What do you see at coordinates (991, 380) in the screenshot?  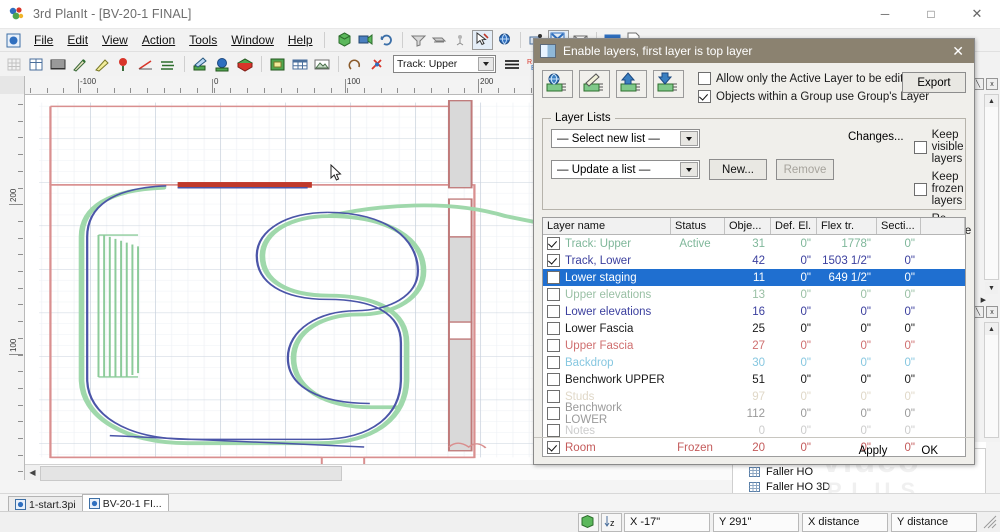 I see `panel-scrollbar-bottom: ▲` at bounding box center [991, 380].